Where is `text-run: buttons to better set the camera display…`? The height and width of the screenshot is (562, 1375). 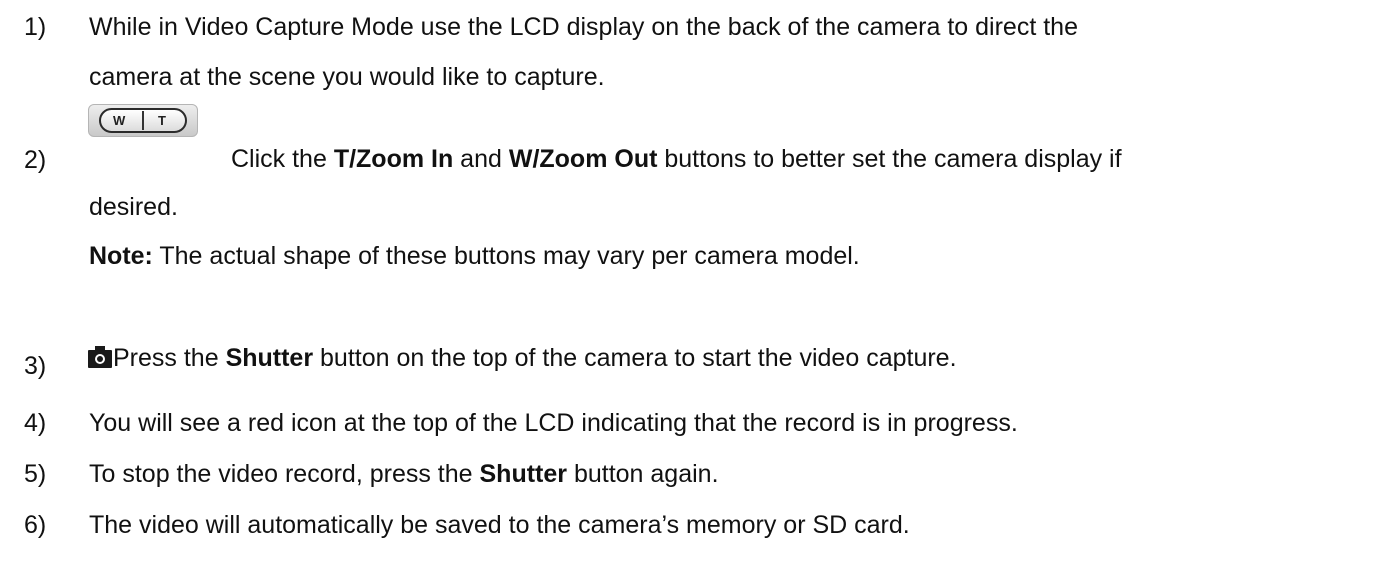 text-run: buttons to better set the camera display… is located at coordinates (889, 159).